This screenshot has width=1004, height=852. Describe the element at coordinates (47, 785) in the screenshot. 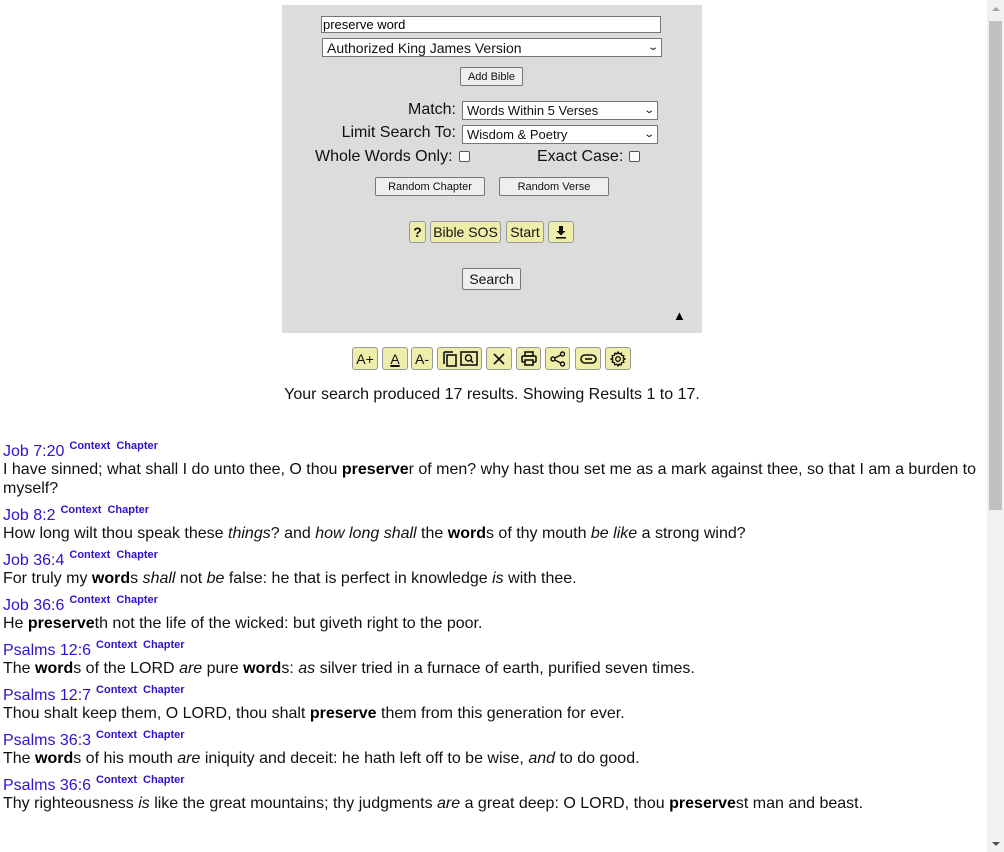

I see `verse-reference-link: Psalms 36:6` at that location.